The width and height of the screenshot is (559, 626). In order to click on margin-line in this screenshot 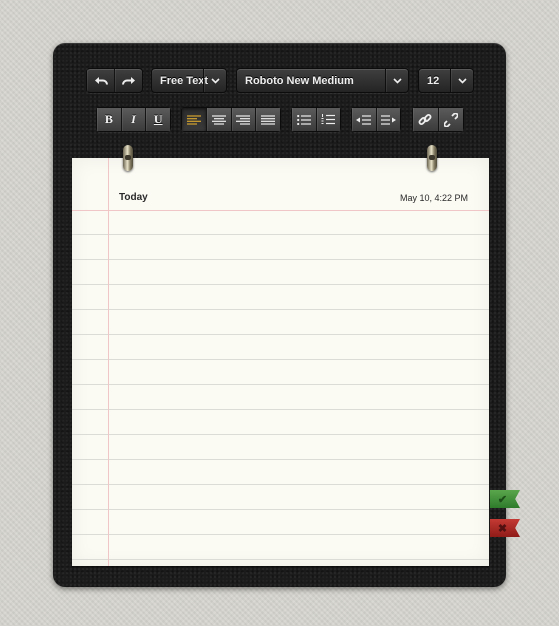, I will do `click(108, 362)`.